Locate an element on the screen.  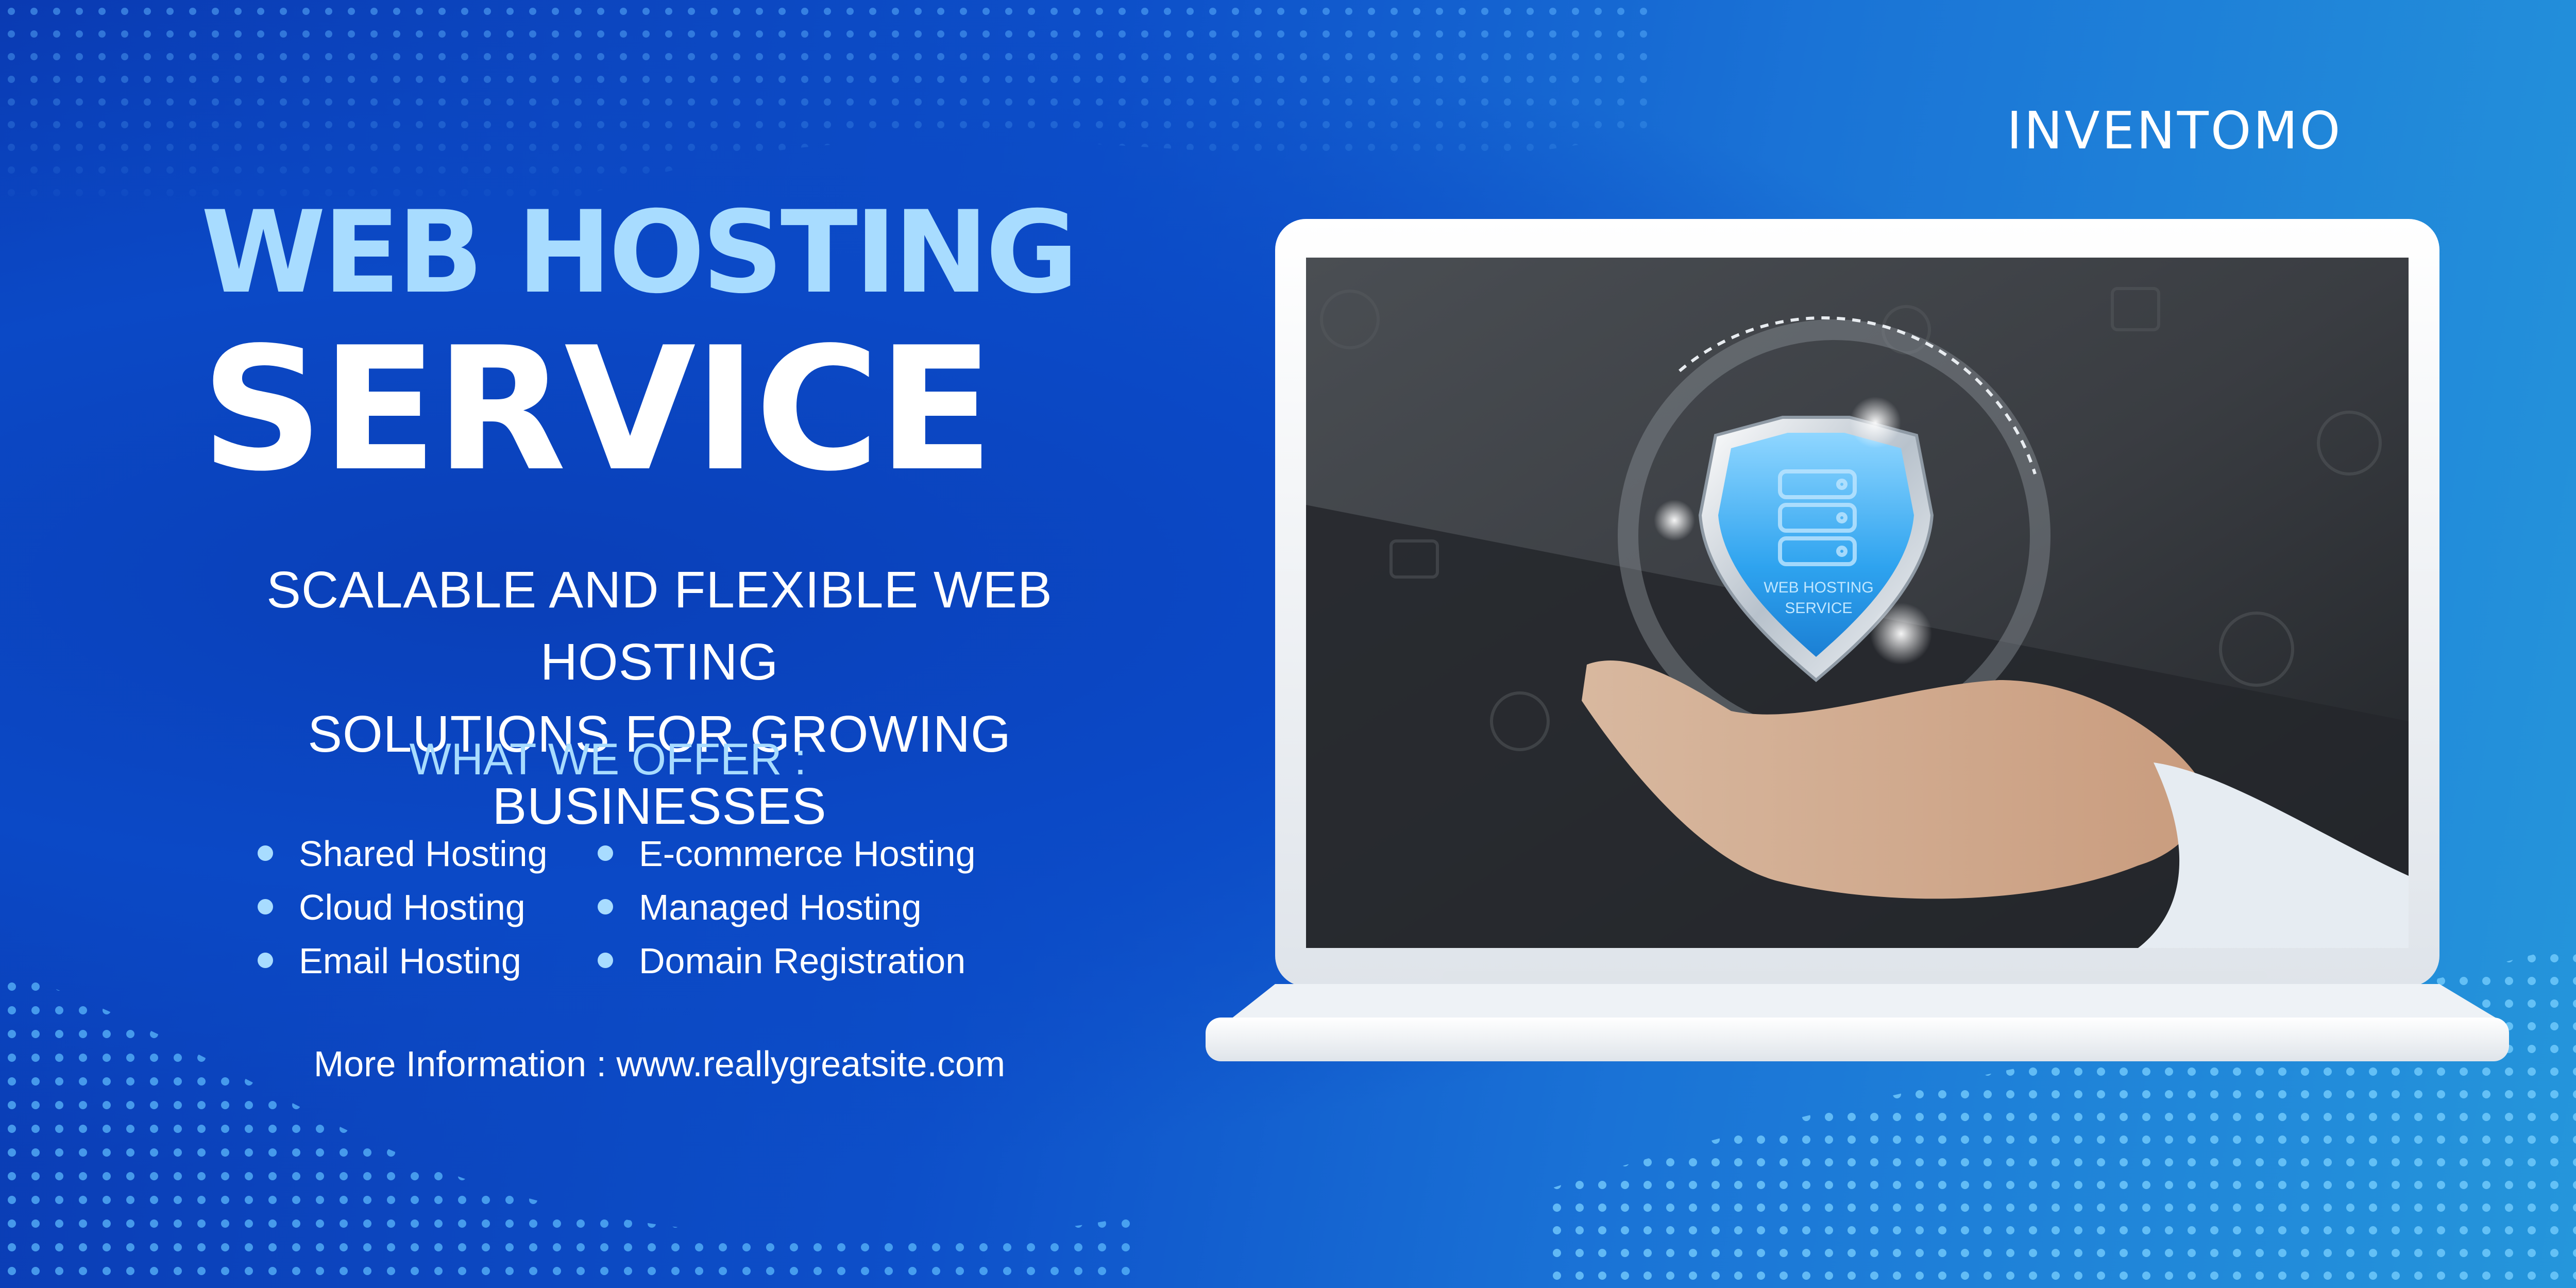
brand-logo: INVENTOMO is located at coordinates (2175, 130).